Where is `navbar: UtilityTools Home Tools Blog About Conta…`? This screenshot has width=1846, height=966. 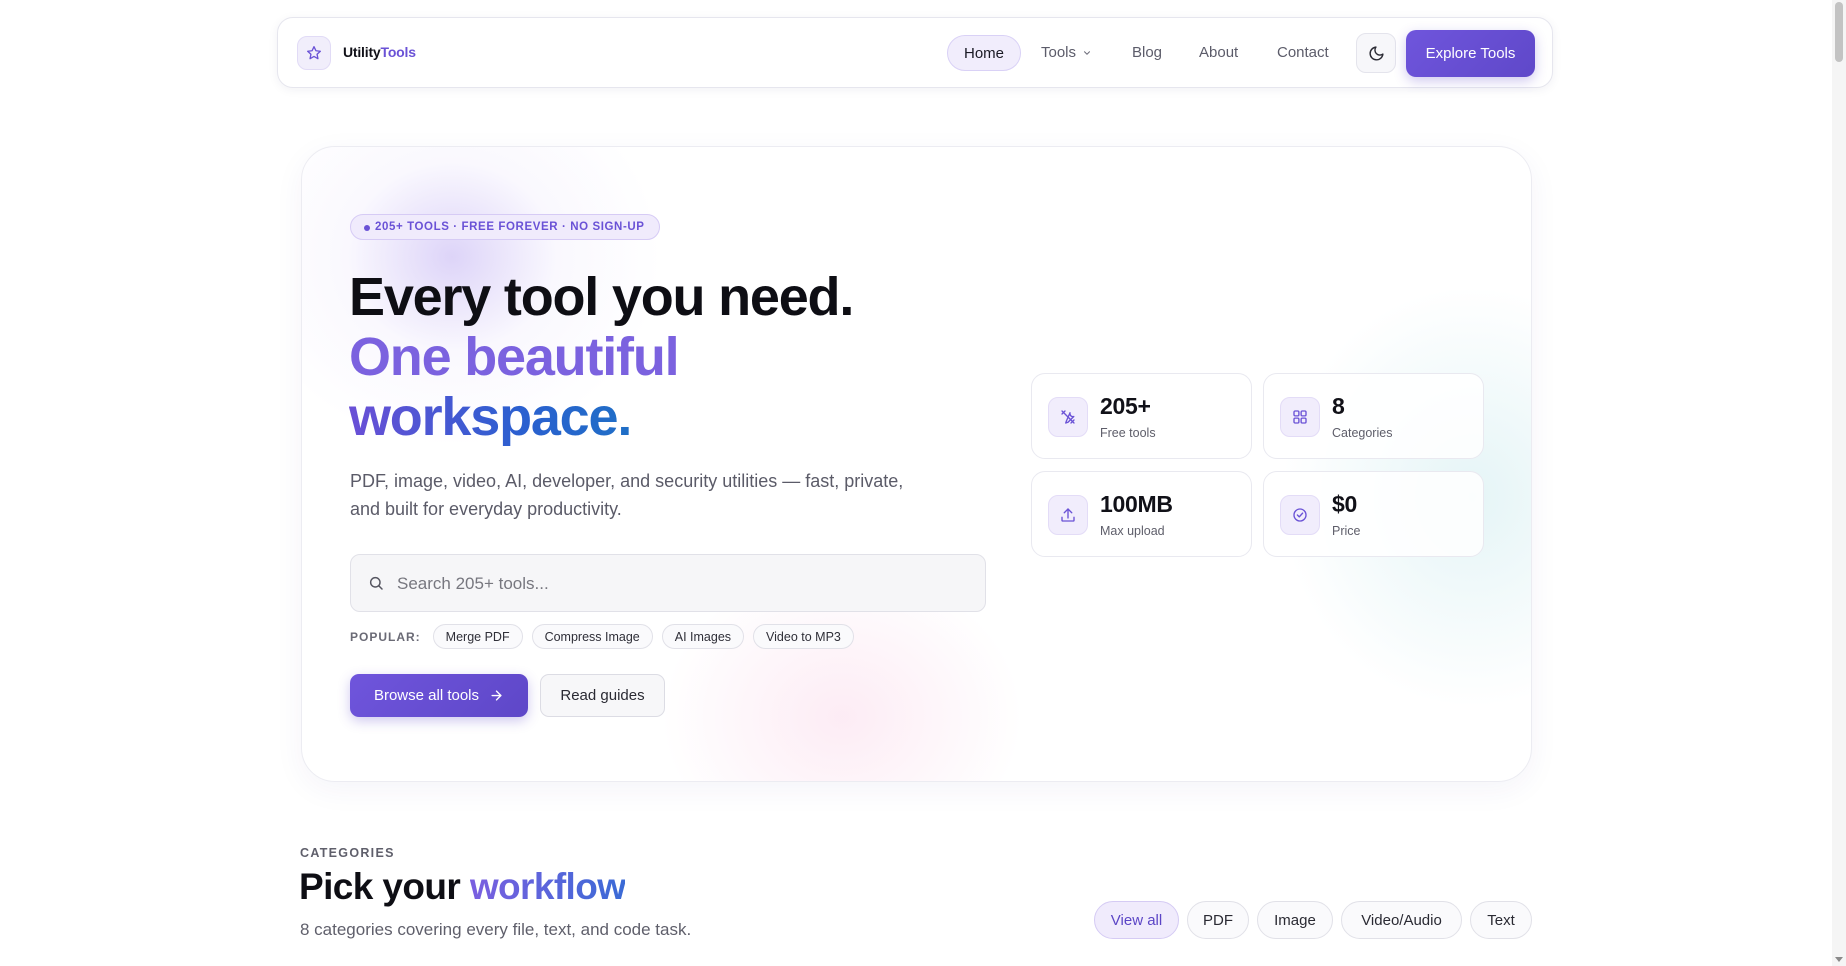
navbar: UtilityTools Home Tools Blog About Conta… is located at coordinates (915, 52).